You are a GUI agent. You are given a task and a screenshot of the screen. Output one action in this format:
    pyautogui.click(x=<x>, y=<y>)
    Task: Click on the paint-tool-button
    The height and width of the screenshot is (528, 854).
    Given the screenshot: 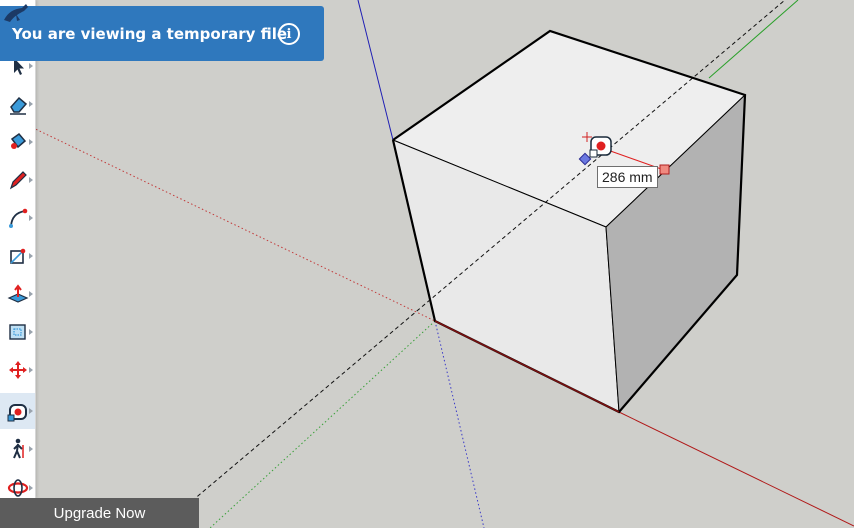 What is the action you would take?
    pyautogui.click(x=17, y=142)
    